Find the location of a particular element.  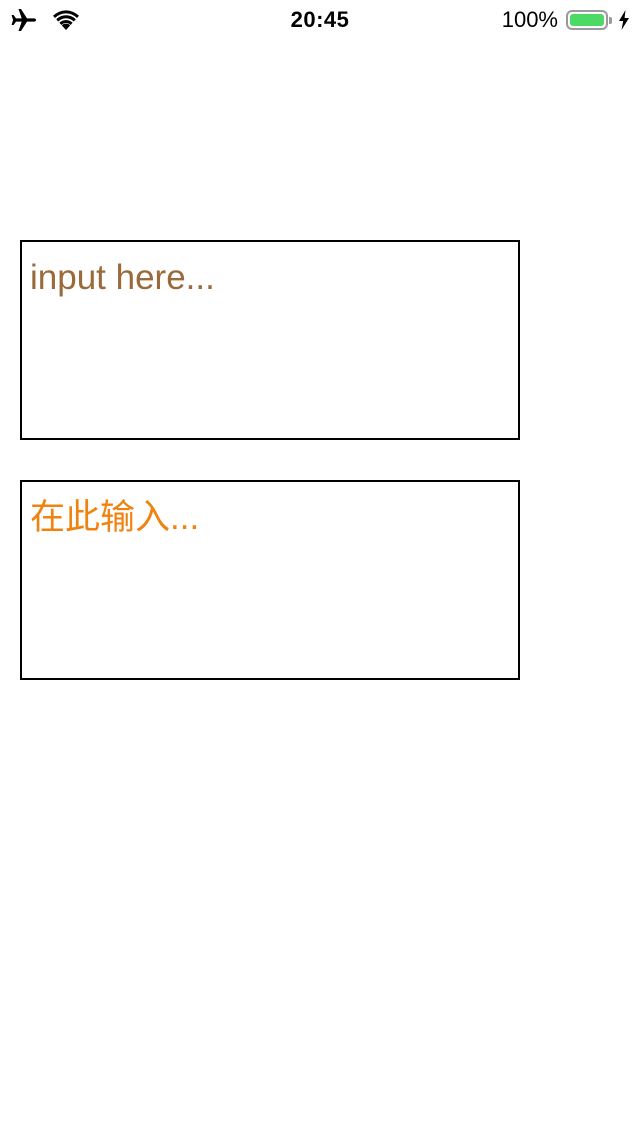

battery-fill is located at coordinates (587, 20).